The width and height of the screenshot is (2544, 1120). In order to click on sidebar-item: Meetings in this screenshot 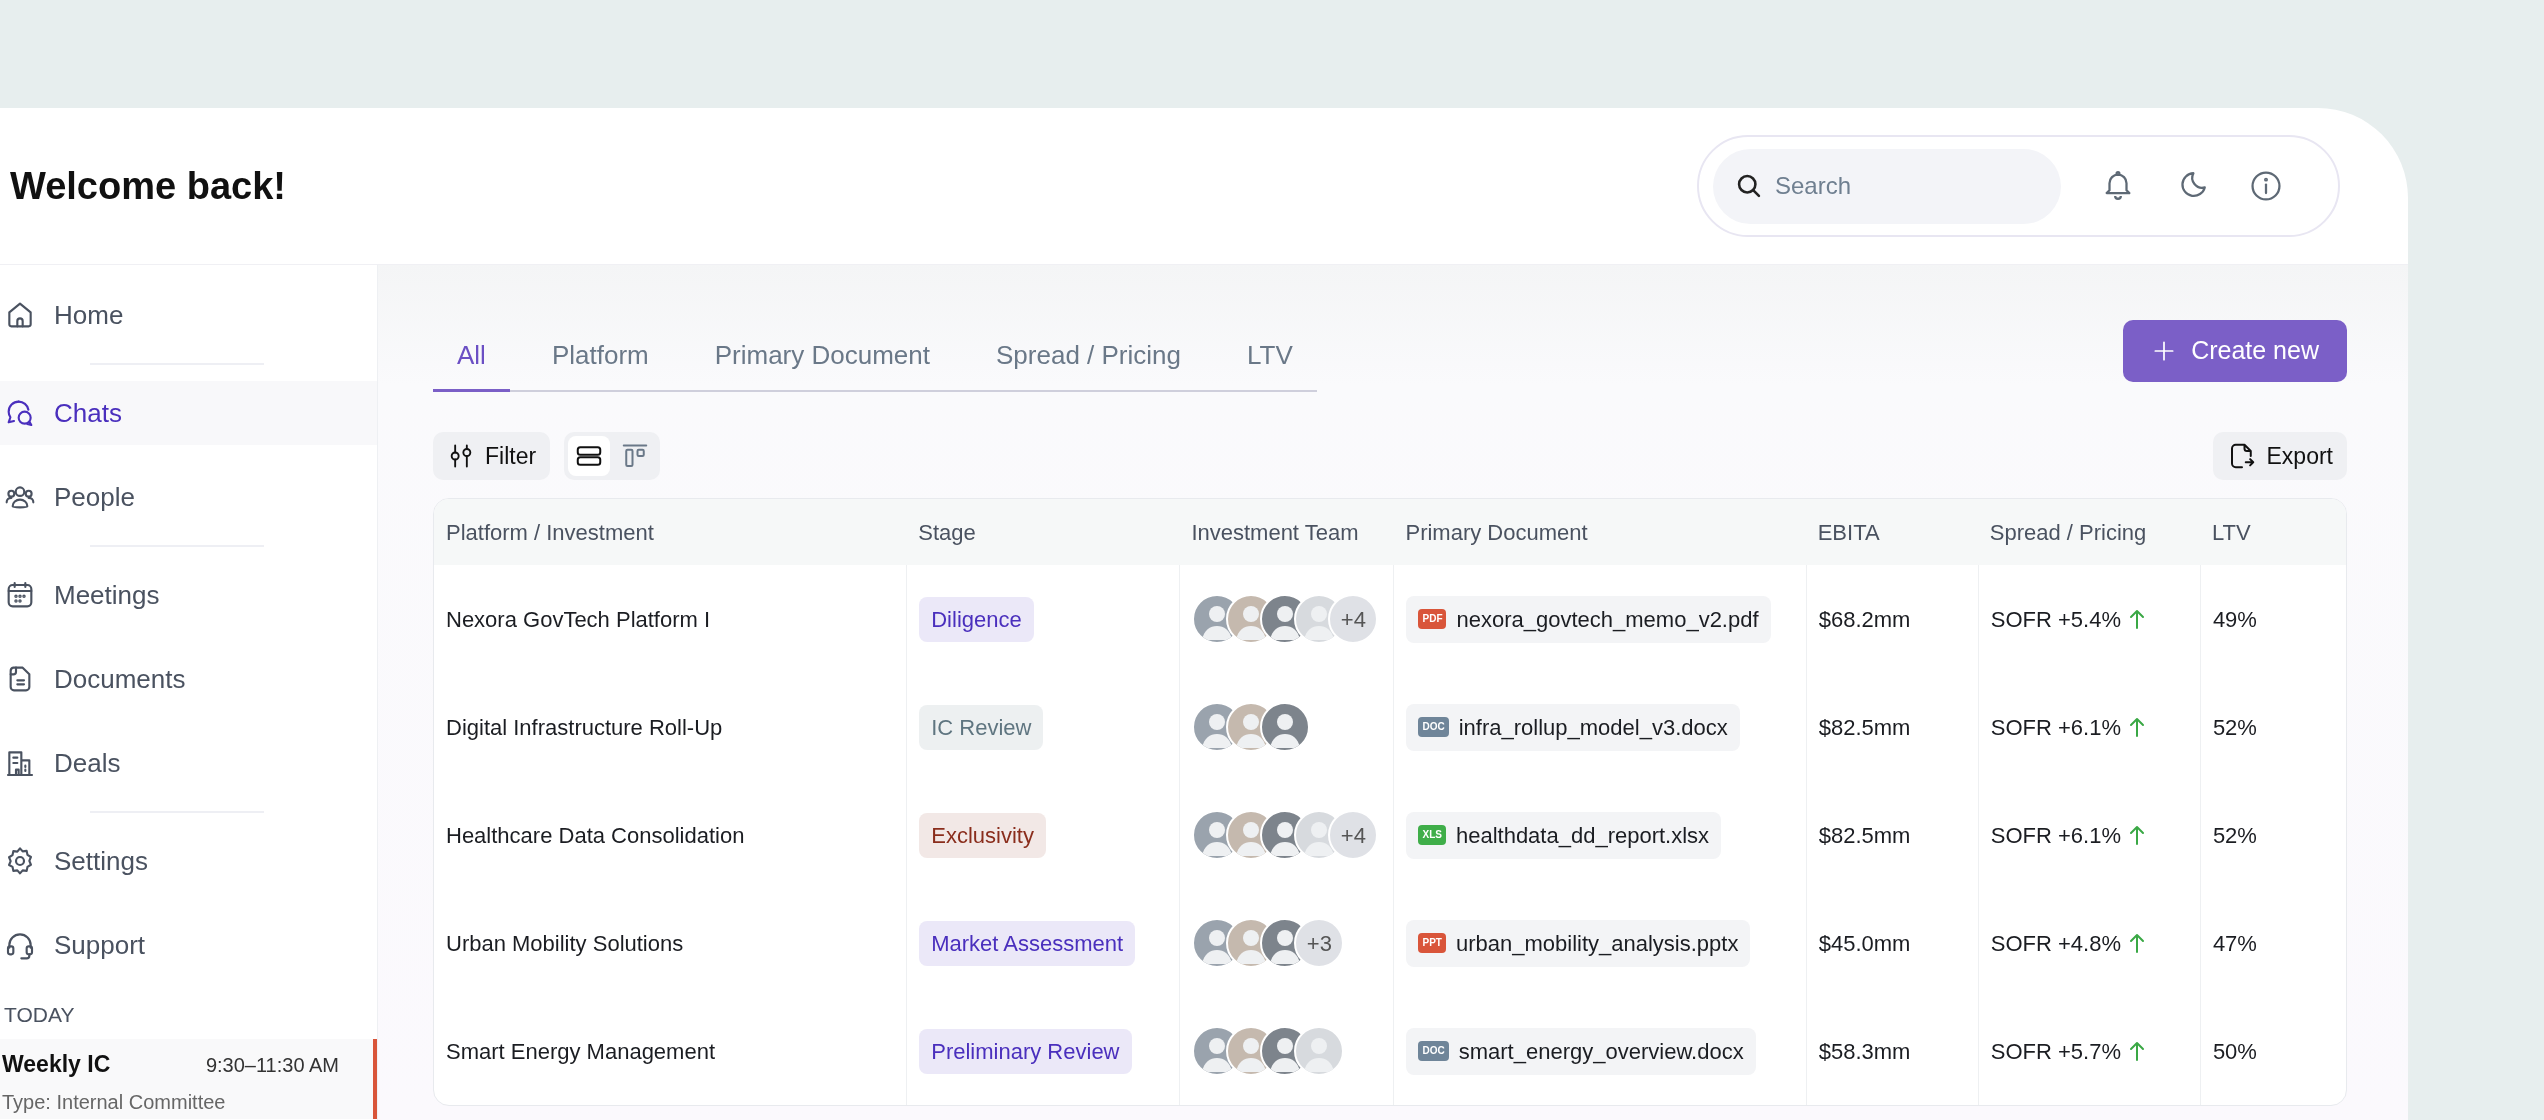, I will do `click(188, 595)`.